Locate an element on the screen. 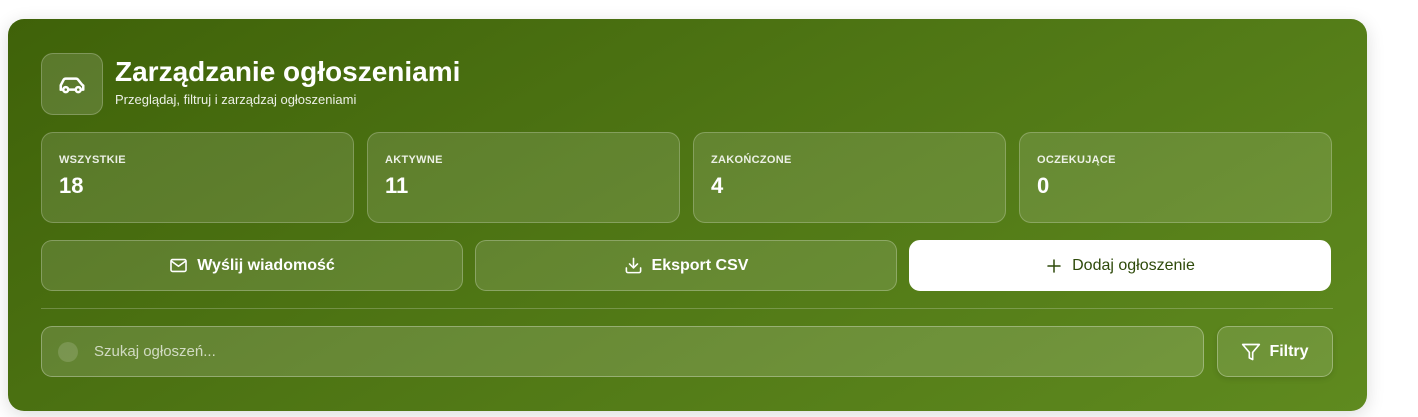  stat-card-pending: OCZEKUJĄCE 0 is located at coordinates (1175, 177).